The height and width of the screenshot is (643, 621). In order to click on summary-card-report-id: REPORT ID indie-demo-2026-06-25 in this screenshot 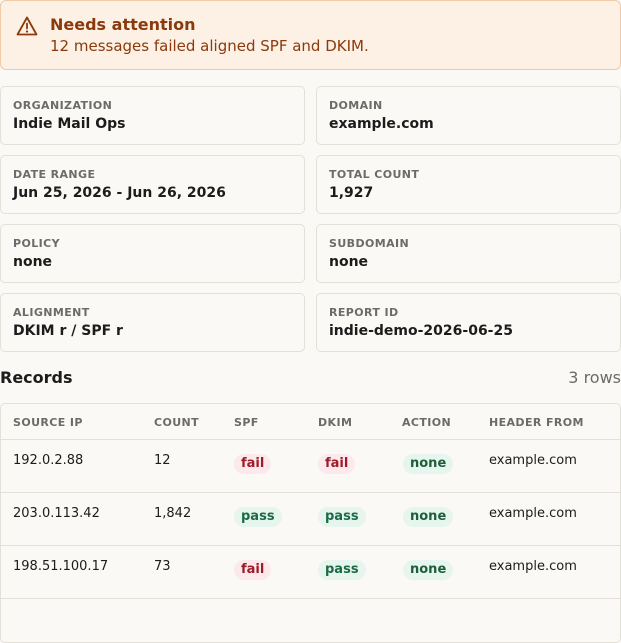, I will do `click(468, 322)`.